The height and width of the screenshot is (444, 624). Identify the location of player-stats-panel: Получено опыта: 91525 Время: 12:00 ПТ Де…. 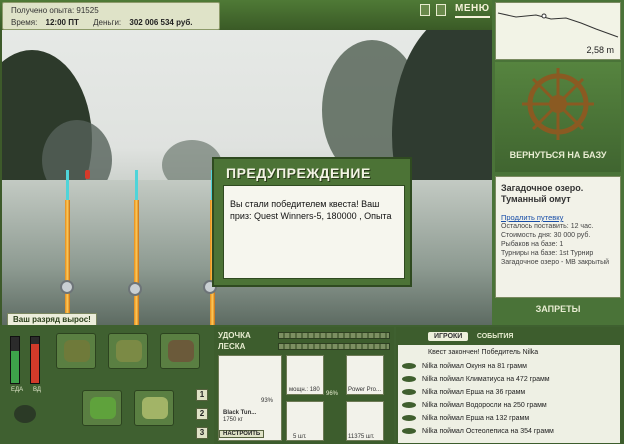
(111, 16).